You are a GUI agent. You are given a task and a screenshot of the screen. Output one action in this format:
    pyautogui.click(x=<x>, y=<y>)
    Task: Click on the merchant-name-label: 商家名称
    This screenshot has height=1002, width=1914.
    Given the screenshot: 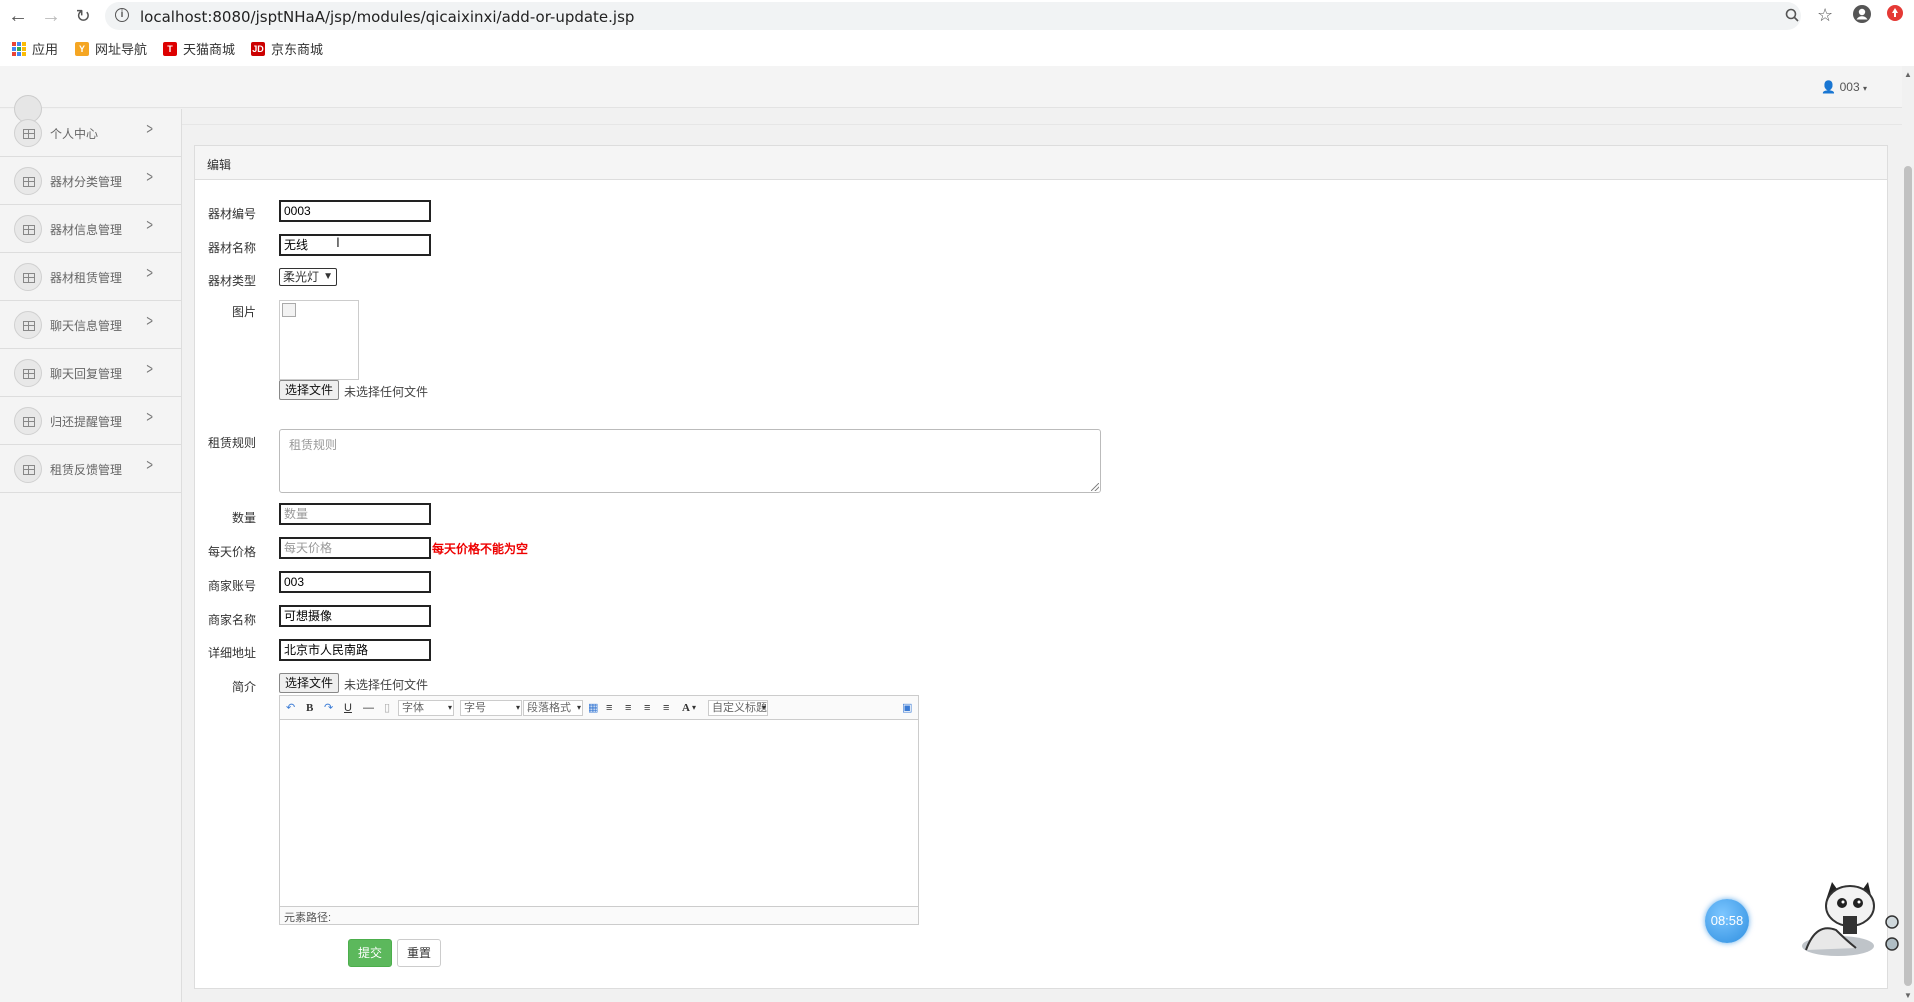 What is the action you would take?
    pyautogui.click(x=231, y=620)
    